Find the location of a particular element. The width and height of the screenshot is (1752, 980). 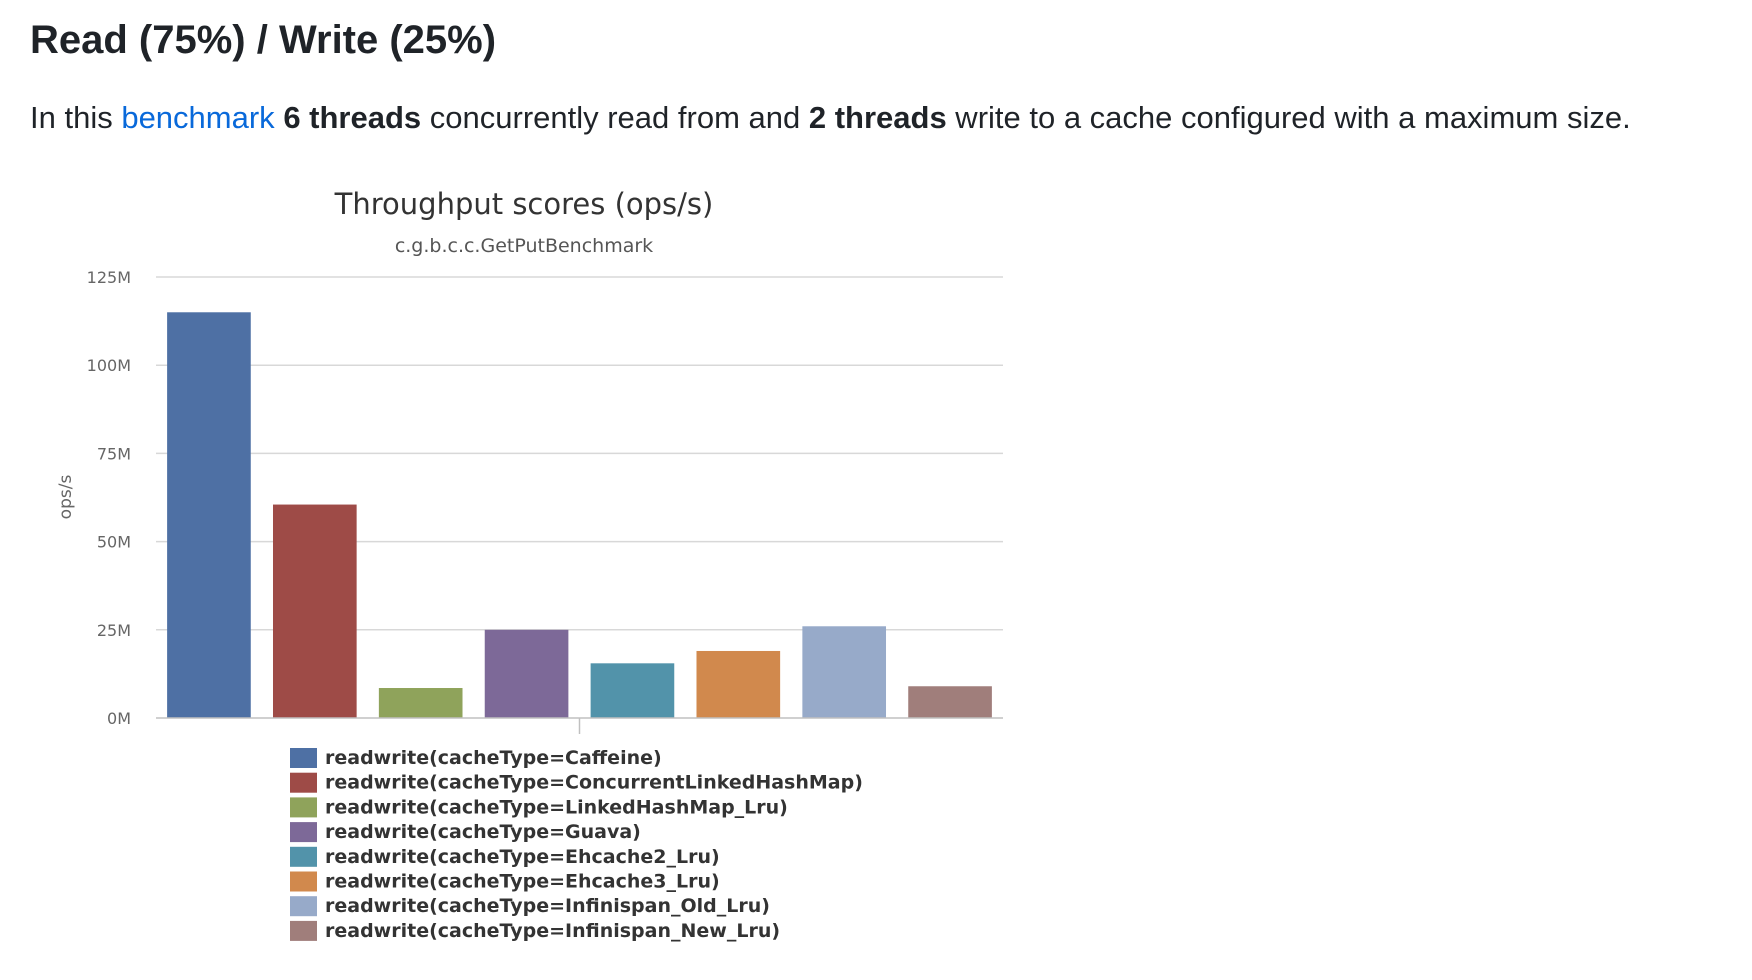

y-tick-label: 50M is located at coordinates (114, 542).